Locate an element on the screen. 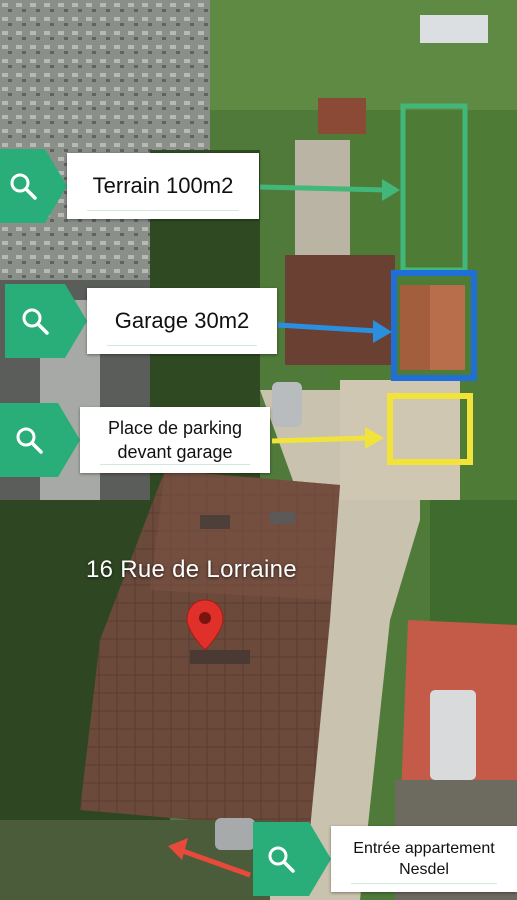  parking-label-box: Place de parking devant garage is located at coordinates (175, 440).